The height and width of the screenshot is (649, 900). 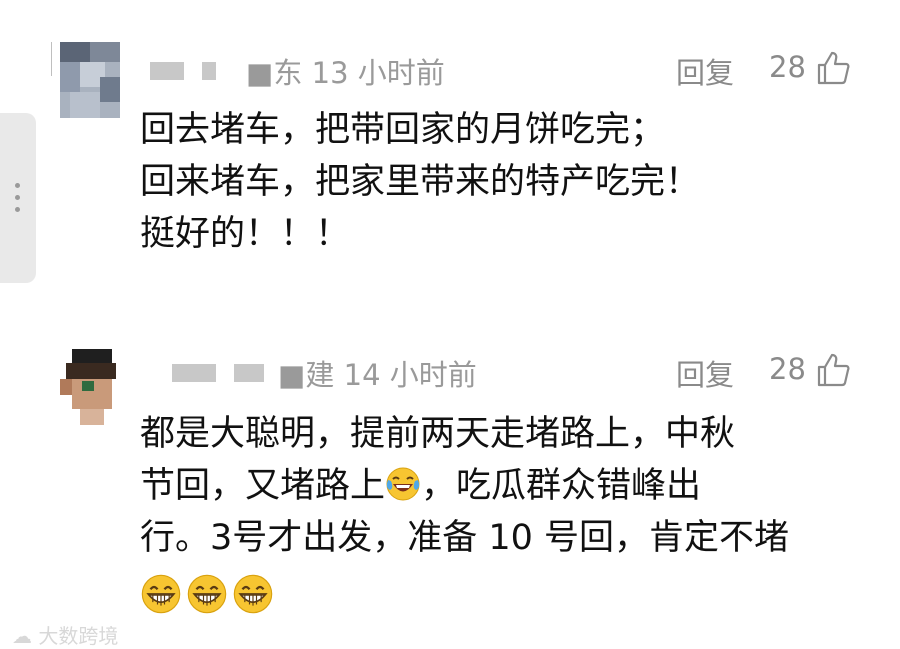 What do you see at coordinates (51, 59) in the screenshot?
I see `thread-line` at bounding box center [51, 59].